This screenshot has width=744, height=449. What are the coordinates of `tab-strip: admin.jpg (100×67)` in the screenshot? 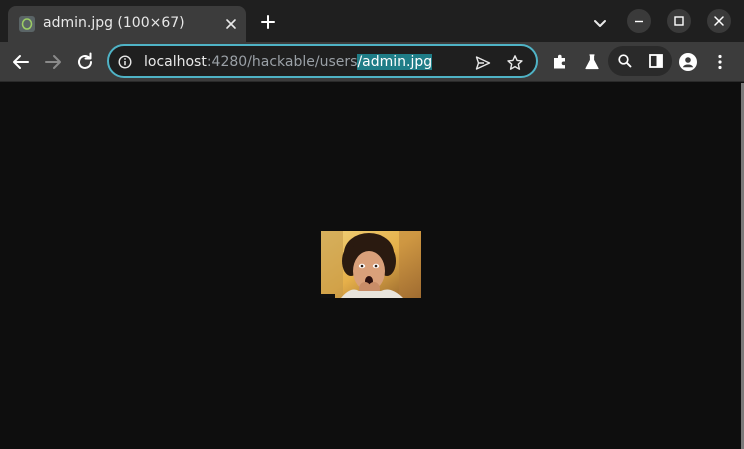 It's located at (372, 21).